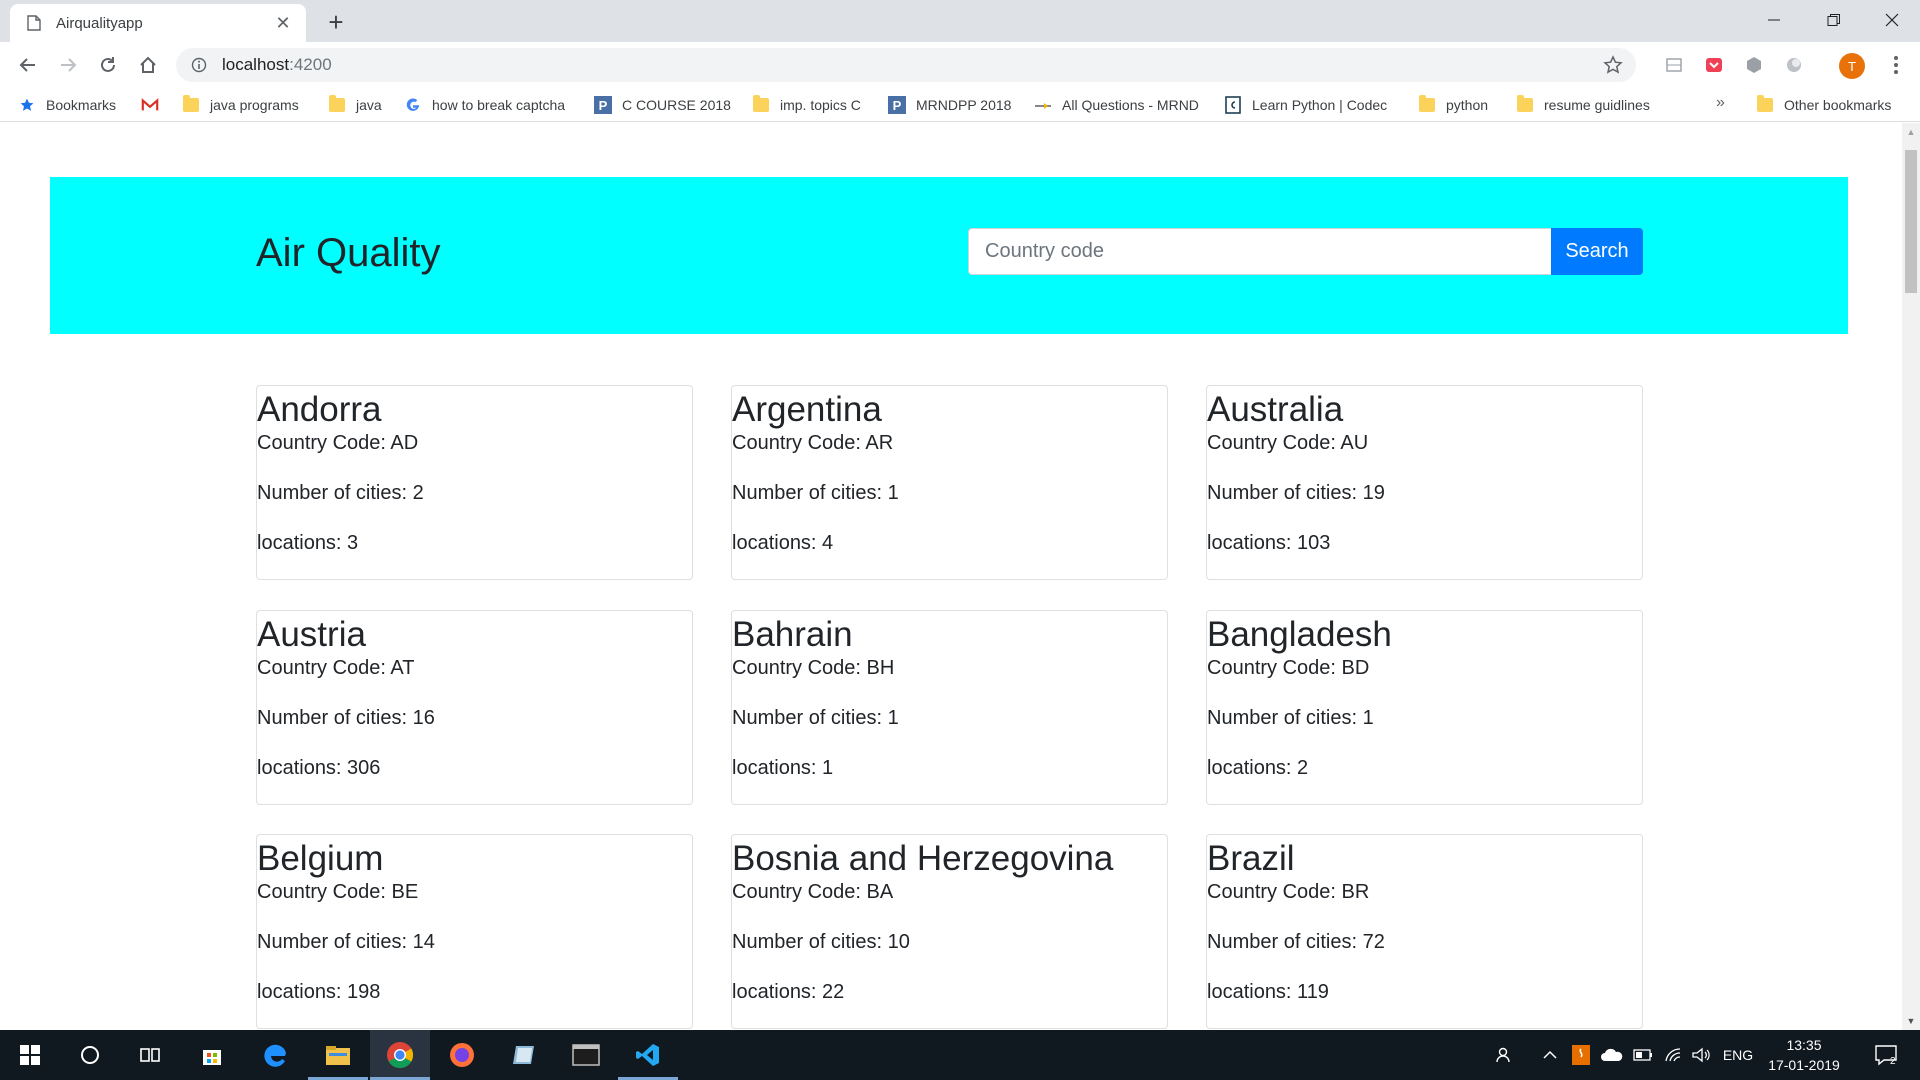 The width and height of the screenshot is (1920, 1080). I want to click on bookmark-item-java-programs: java programs, so click(240, 105).